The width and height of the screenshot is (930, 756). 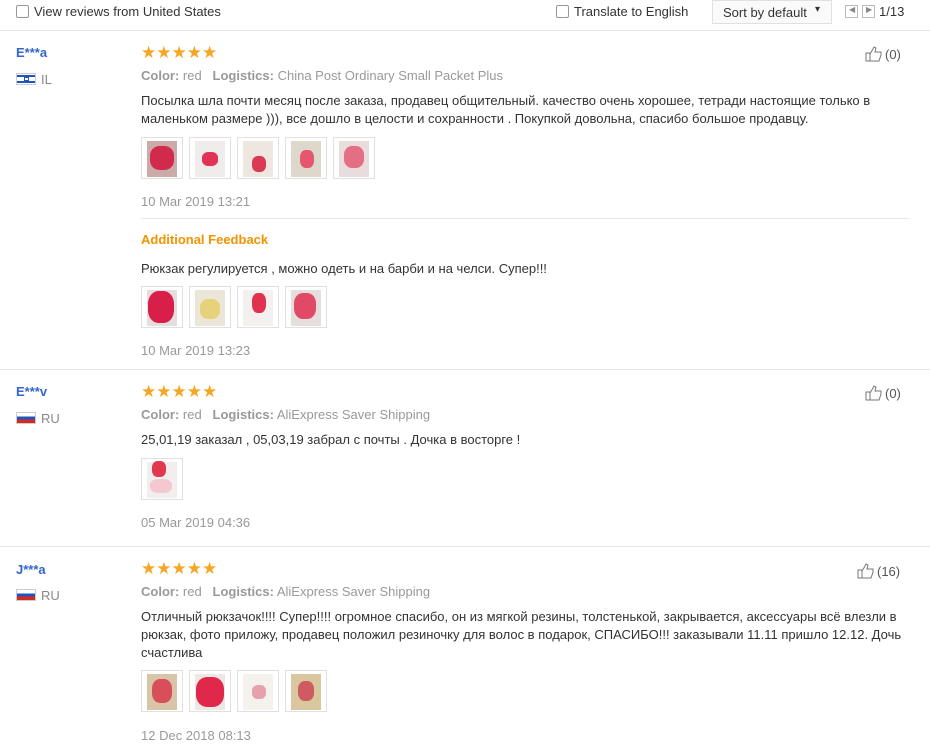 I want to click on view-reviews-us-checkbox, so click(x=22, y=11).